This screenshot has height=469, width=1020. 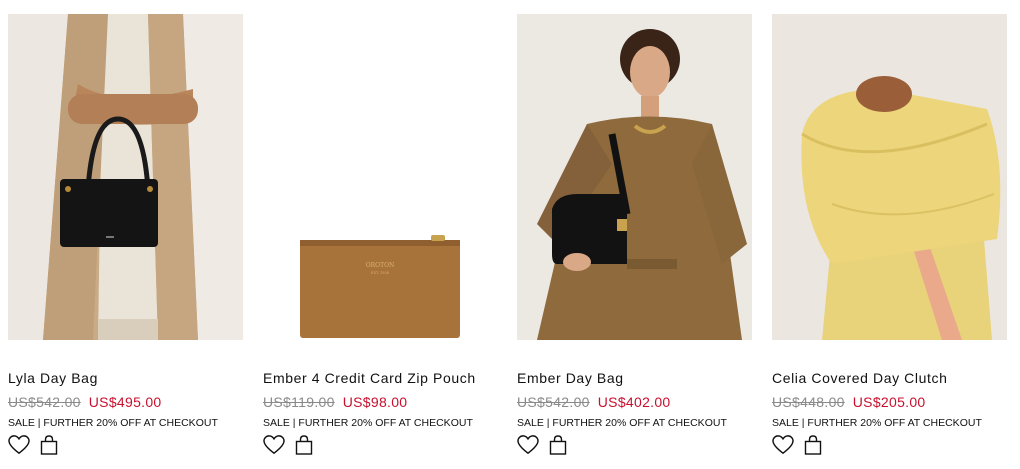 I want to click on sale-price: US$205.00, so click(x=889, y=402).